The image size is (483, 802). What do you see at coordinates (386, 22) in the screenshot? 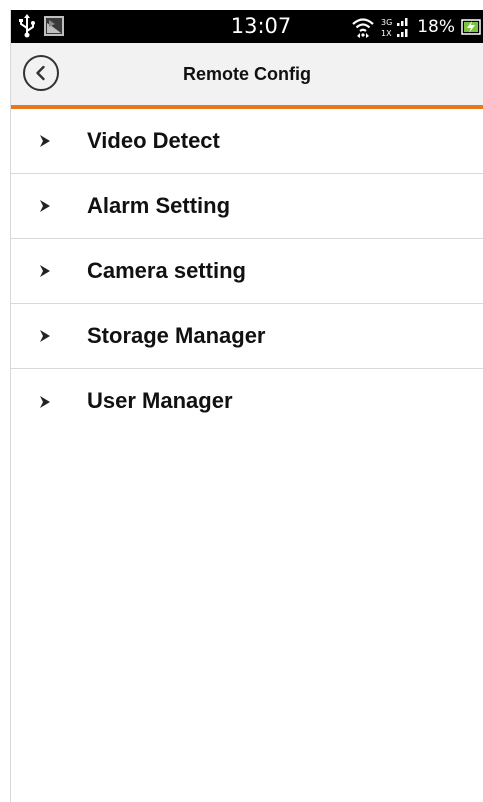
I see `signal-label-top: 3G` at bounding box center [386, 22].